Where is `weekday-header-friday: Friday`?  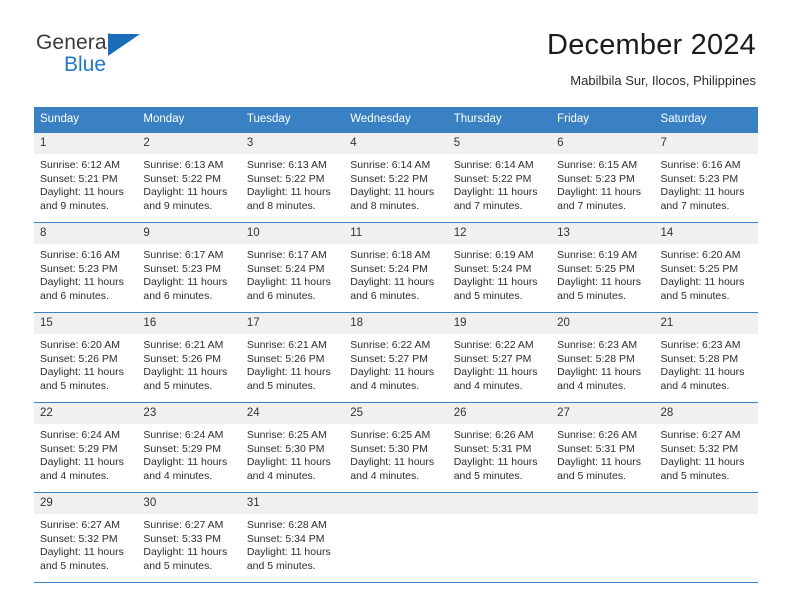 weekday-header-friday: Friday is located at coordinates (603, 120).